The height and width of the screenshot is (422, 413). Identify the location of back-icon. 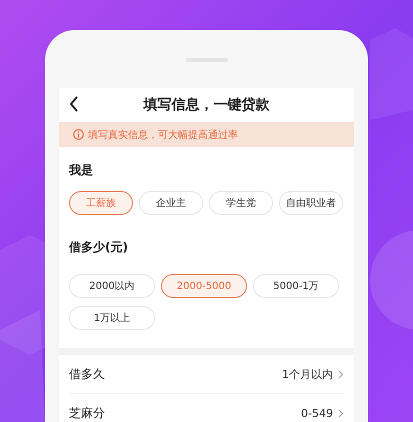
(74, 104).